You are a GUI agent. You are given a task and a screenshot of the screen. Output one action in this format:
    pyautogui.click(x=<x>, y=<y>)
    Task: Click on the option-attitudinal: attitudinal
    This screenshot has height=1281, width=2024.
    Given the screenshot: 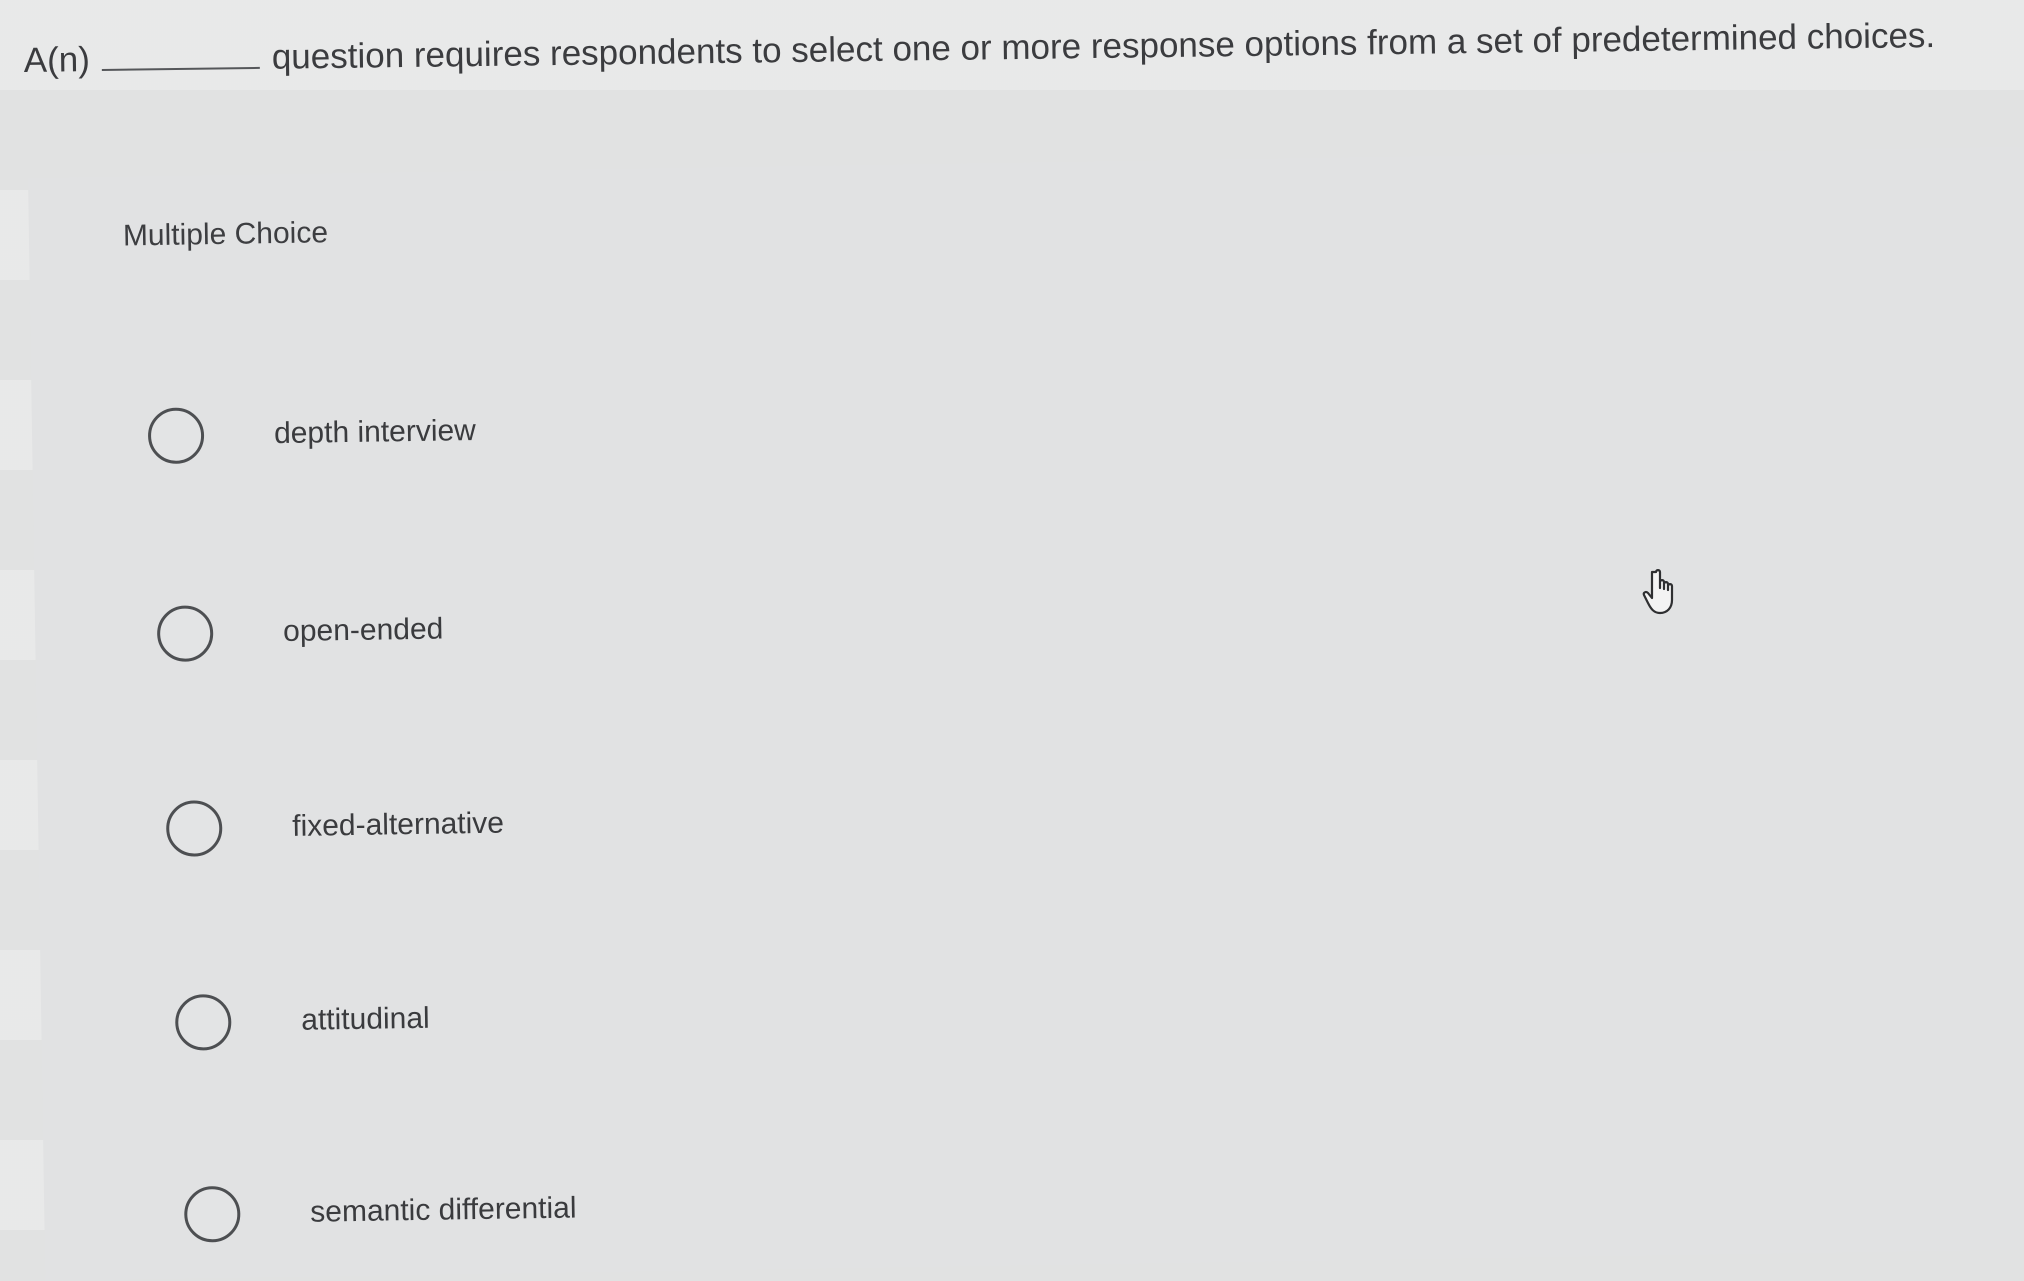 What is the action you would take?
    pyautogui.click(x=302, y=1021)
    